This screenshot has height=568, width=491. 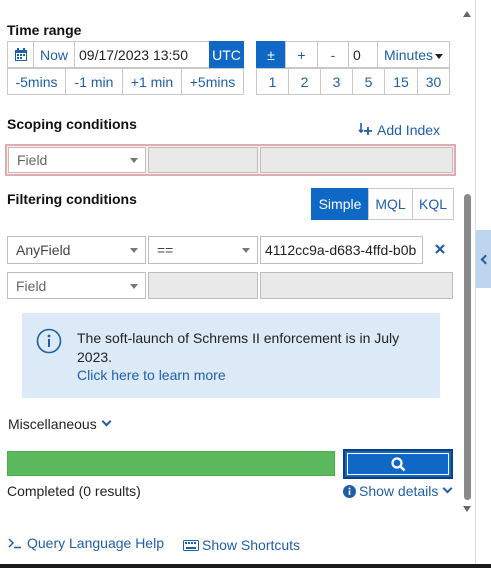 What do you see at coordinates (43, 250) in the screenshot?
I see `filter-field-label: AnyField` at bounding box center [43, 250].